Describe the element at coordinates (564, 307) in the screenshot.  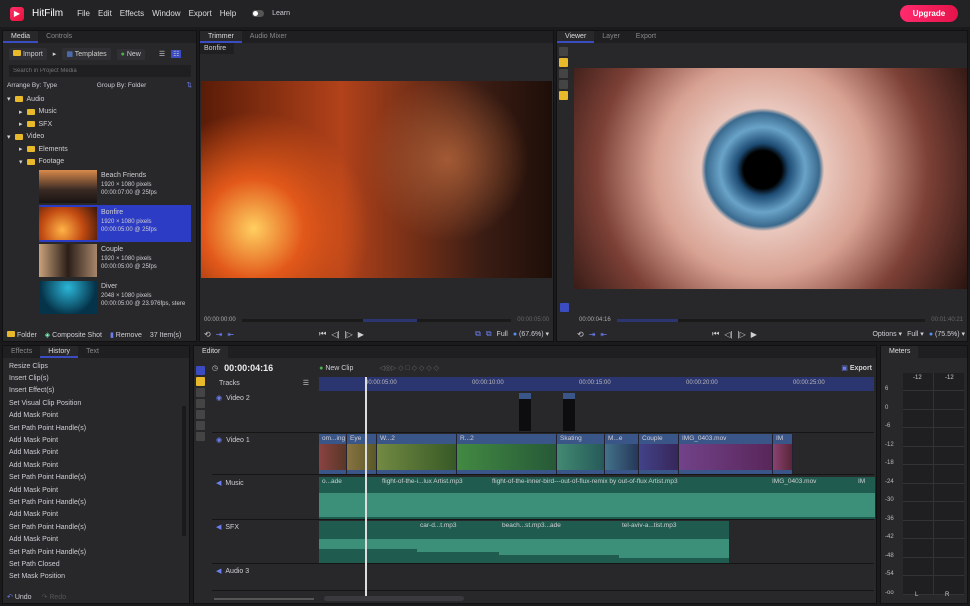
I see `fullscreen-icon` at that location.